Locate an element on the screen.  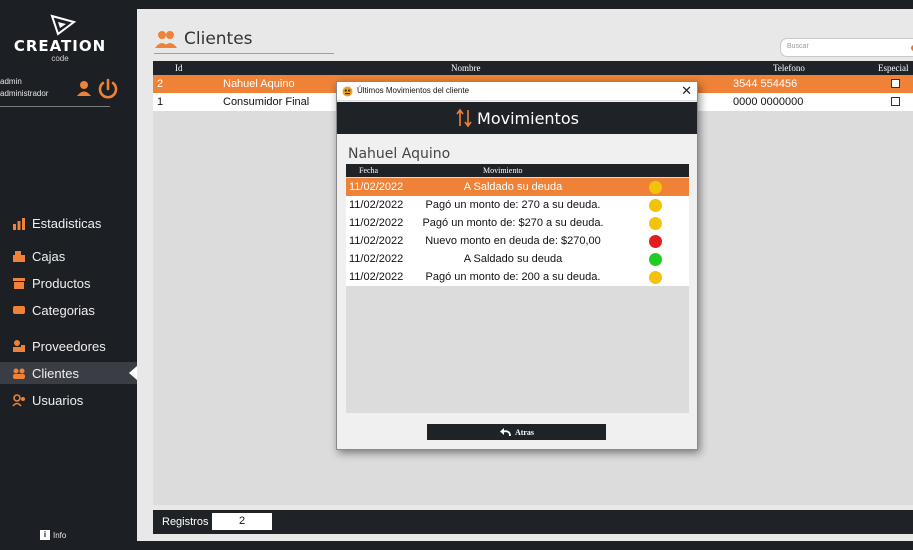
sidebar-item-proveedores: Proveedores is located at coordinates (68, 346).